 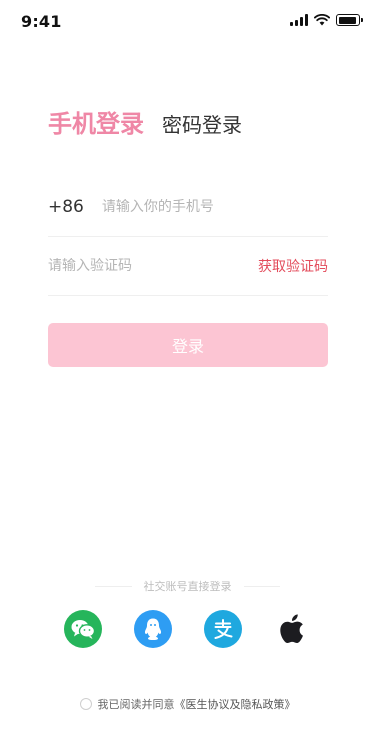 I want to click on divider-right, so click(x=261, y=586).